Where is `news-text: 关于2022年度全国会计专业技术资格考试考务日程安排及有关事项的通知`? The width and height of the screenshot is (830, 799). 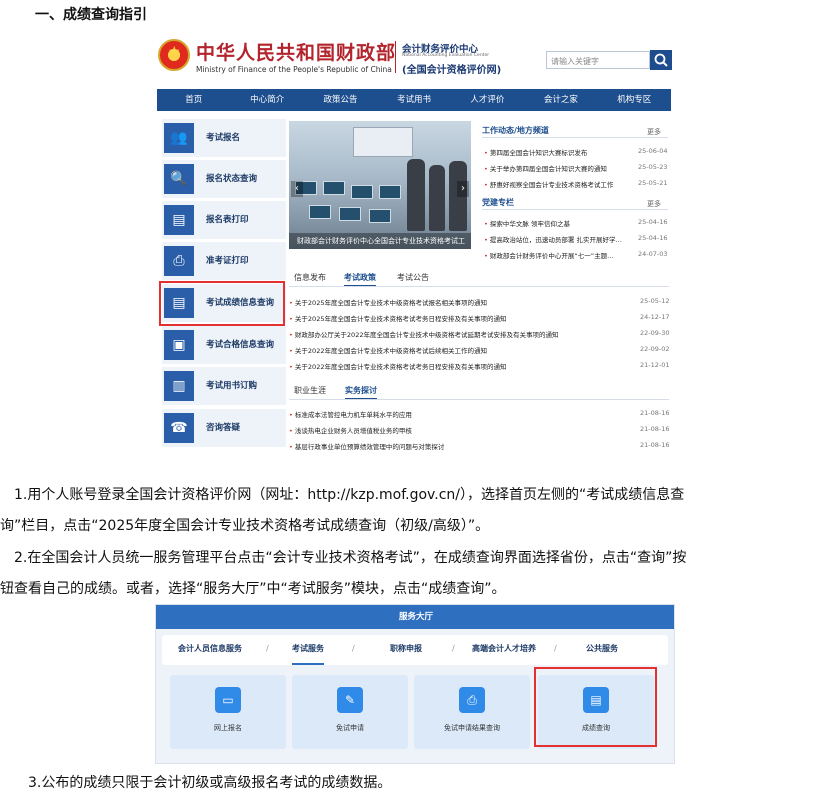
news-text: 关于2022年度全国会计专业技术资格考试考务日程安排及有关事项的通知 is located at coordinates (400, 367).